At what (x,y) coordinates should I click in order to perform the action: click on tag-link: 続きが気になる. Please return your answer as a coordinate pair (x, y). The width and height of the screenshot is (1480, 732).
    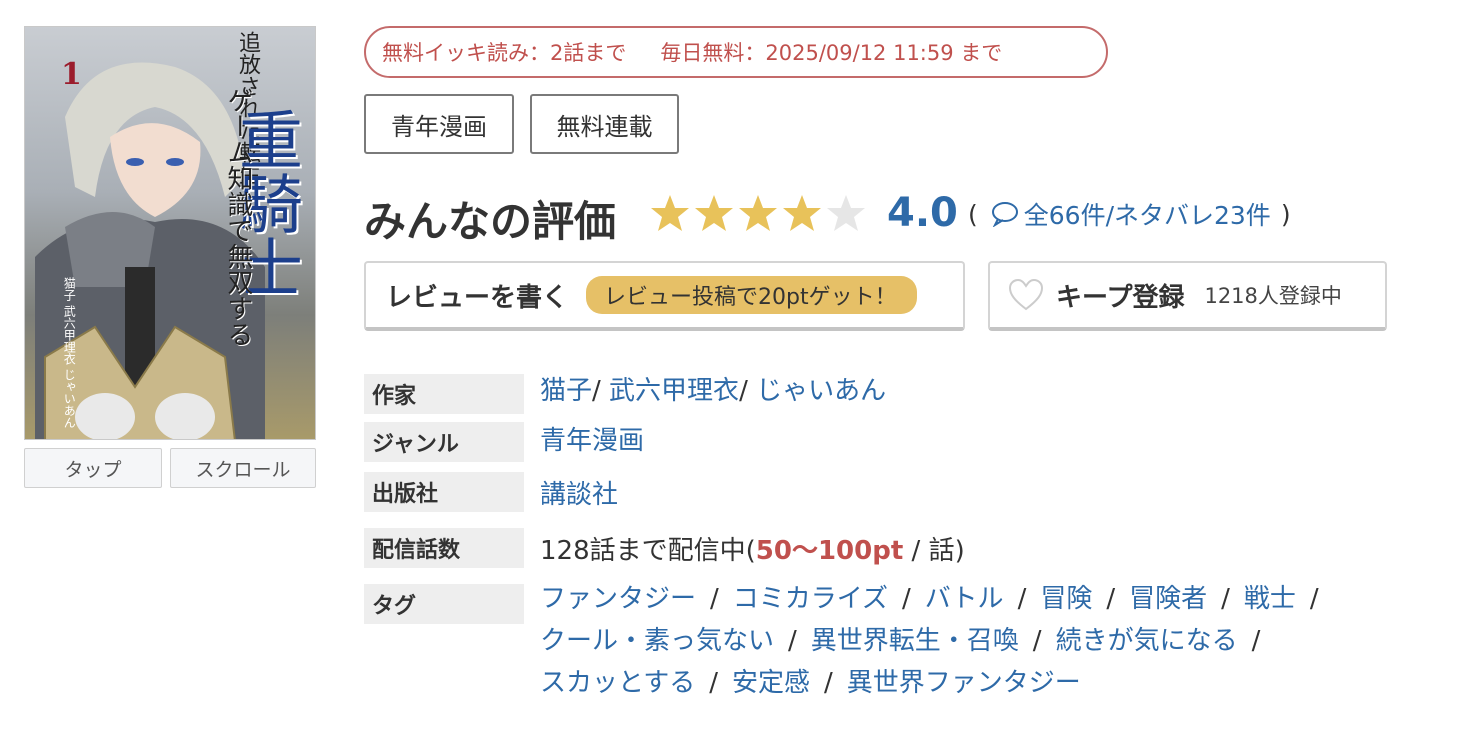
    Looking at the image, I should click on (1147, 641).